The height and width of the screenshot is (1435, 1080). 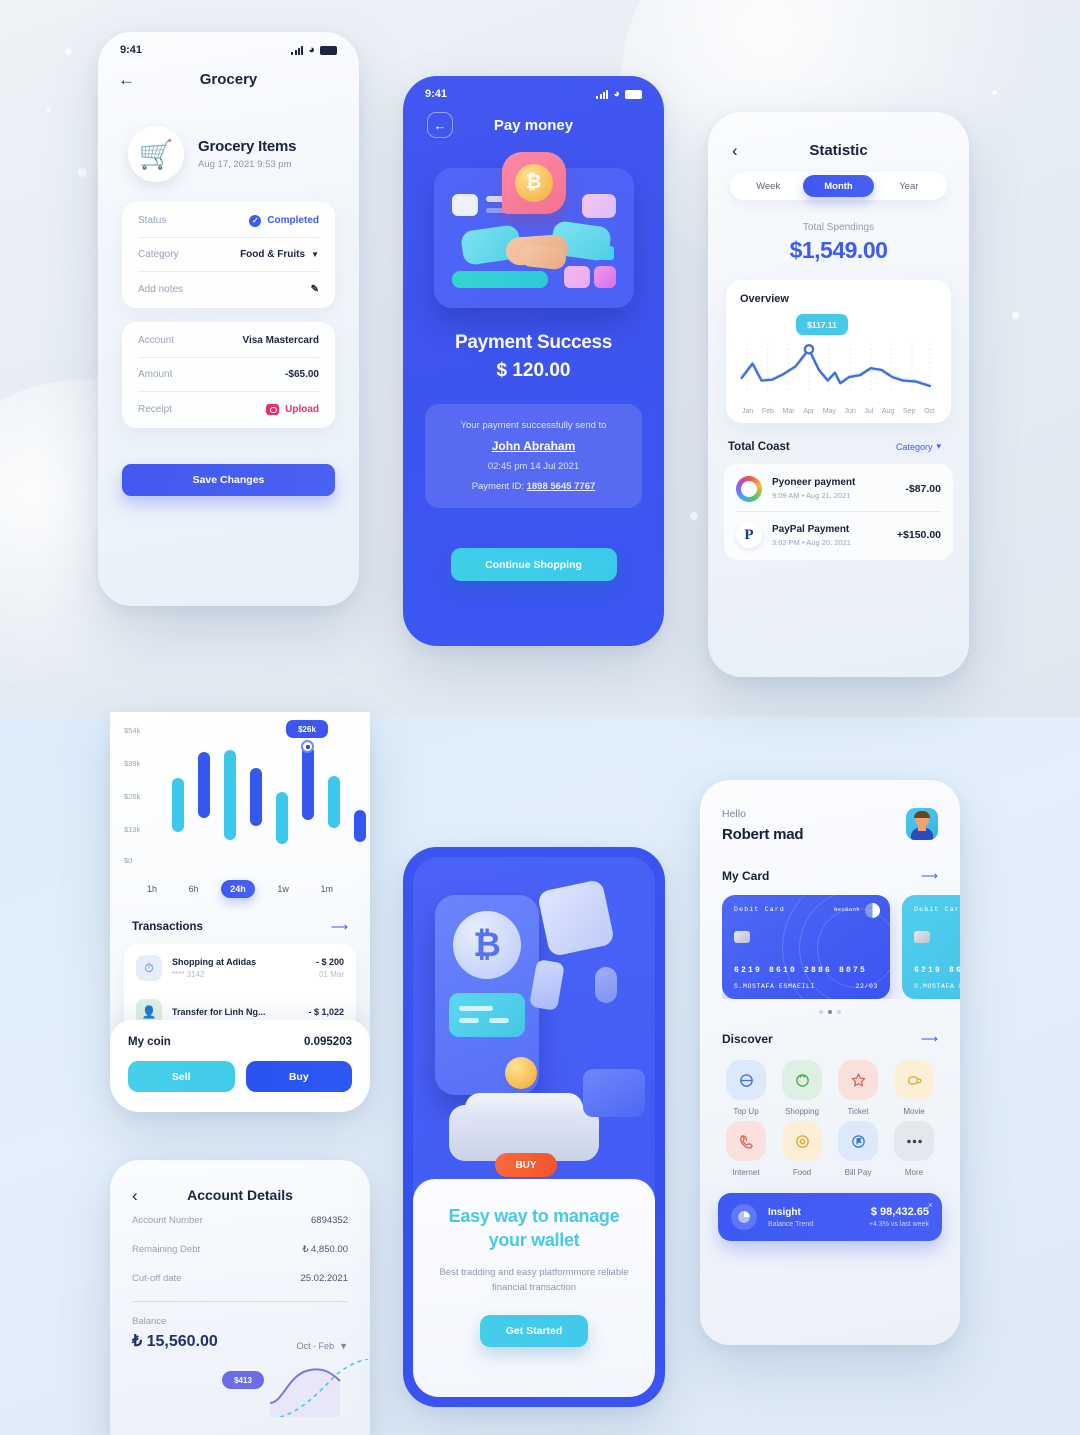 I want to click on y-tick-0: $0, so click(x=128, y=860).